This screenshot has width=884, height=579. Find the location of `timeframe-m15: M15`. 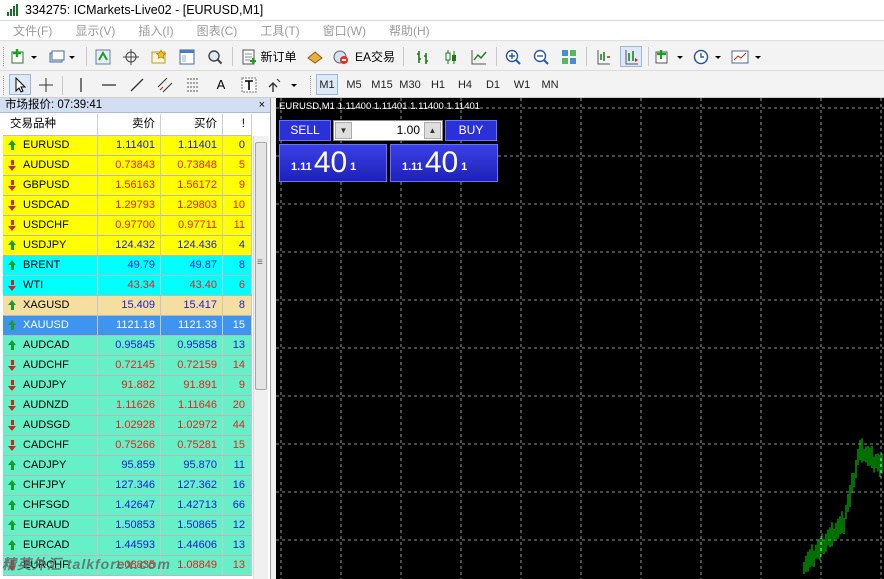

timeframe-m15: M15 is located at coordinates (382, 84).